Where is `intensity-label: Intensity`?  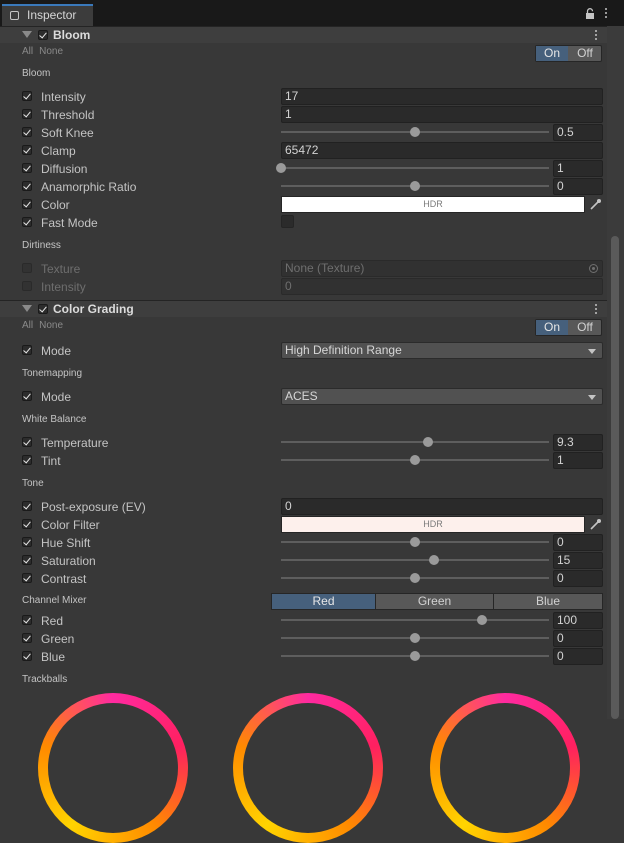
intensity-label: Intensity is located at coordinates (63, 97).